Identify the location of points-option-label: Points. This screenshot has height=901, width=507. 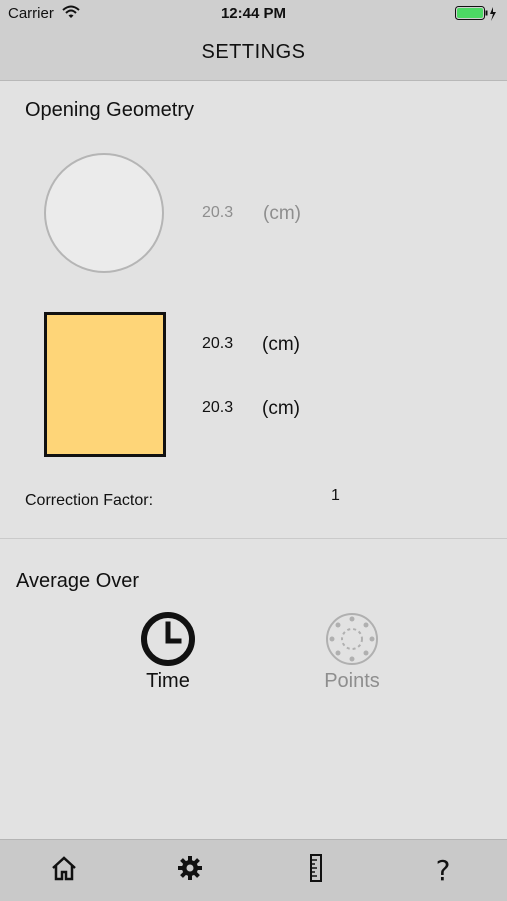
(352, 681).